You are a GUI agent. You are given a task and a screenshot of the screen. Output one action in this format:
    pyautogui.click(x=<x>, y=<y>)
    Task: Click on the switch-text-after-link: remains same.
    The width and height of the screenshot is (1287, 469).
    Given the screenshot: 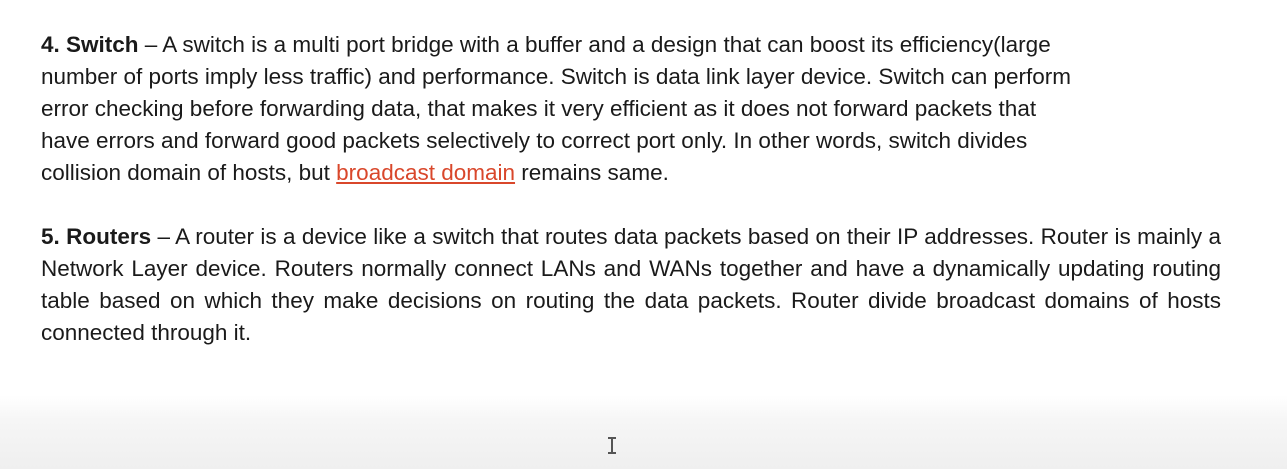 What is the action you would take?
    pyautogui.click(x=592, y=172)
    